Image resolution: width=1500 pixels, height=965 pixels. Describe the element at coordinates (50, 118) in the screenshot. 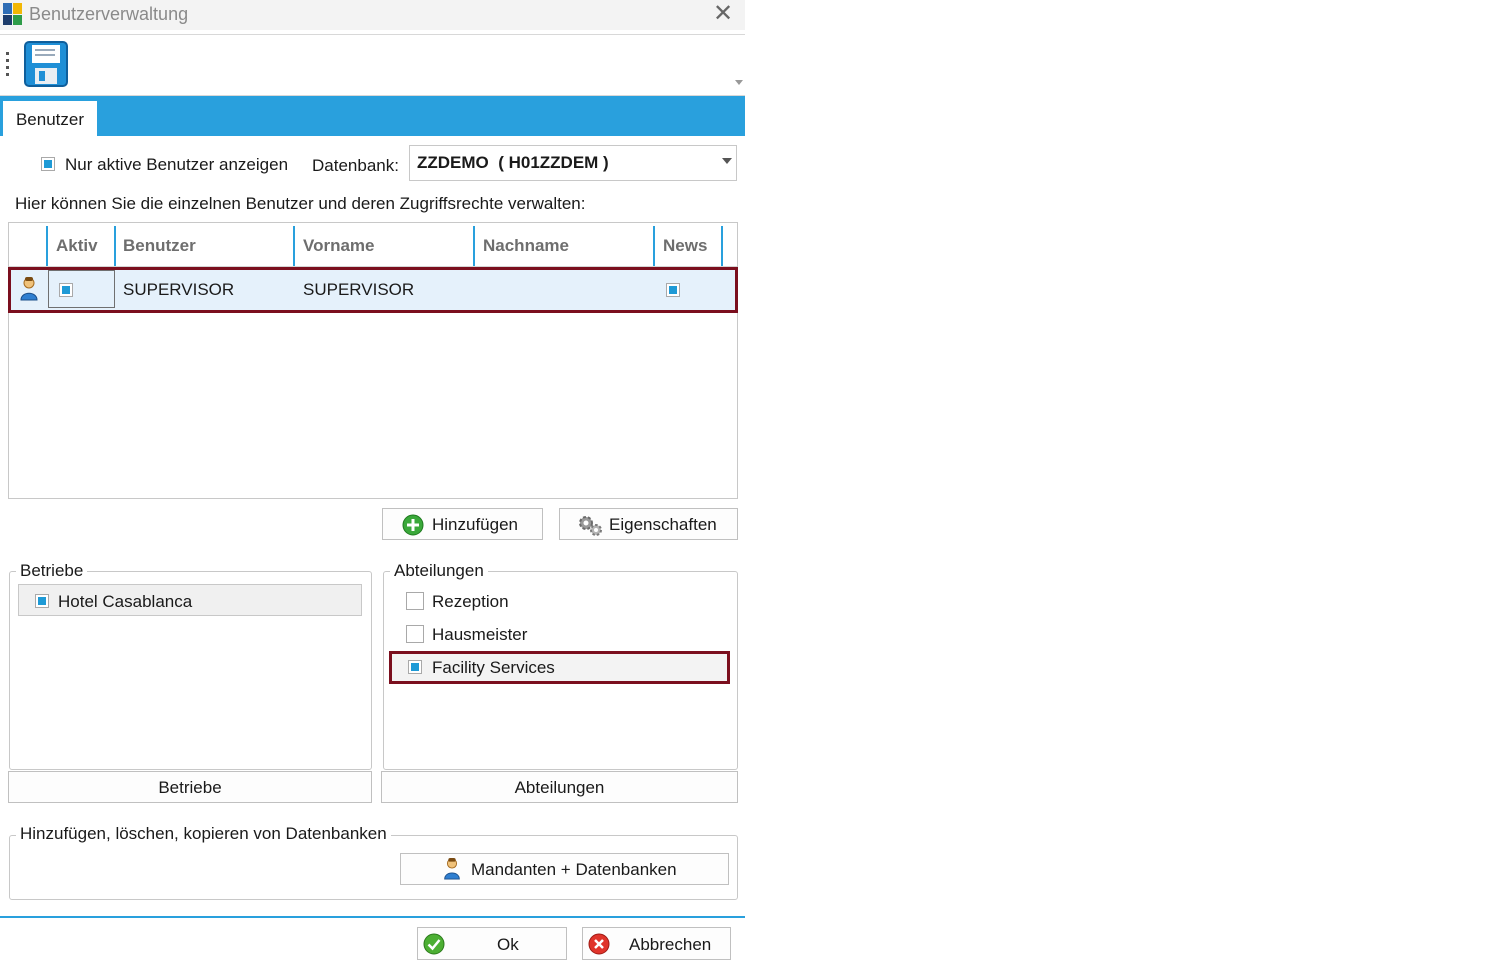

I see `tab-benutzer: Benutzer` at that location.